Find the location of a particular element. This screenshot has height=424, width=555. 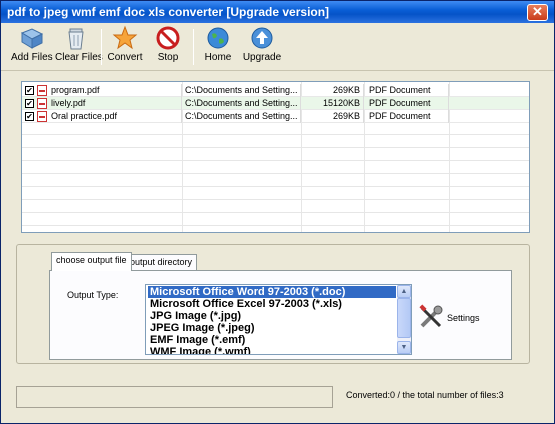

settings-label: Settings is located at coordinates (463, 318).